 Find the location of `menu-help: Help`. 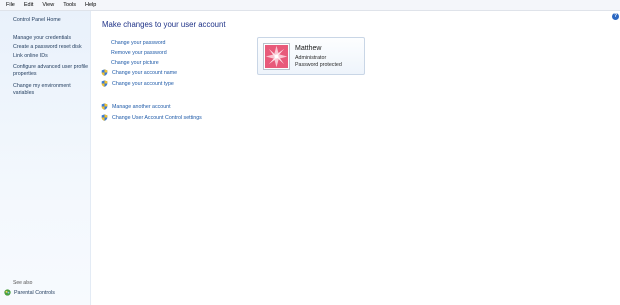

menu-help: Help is located at coordinates (90, 5).